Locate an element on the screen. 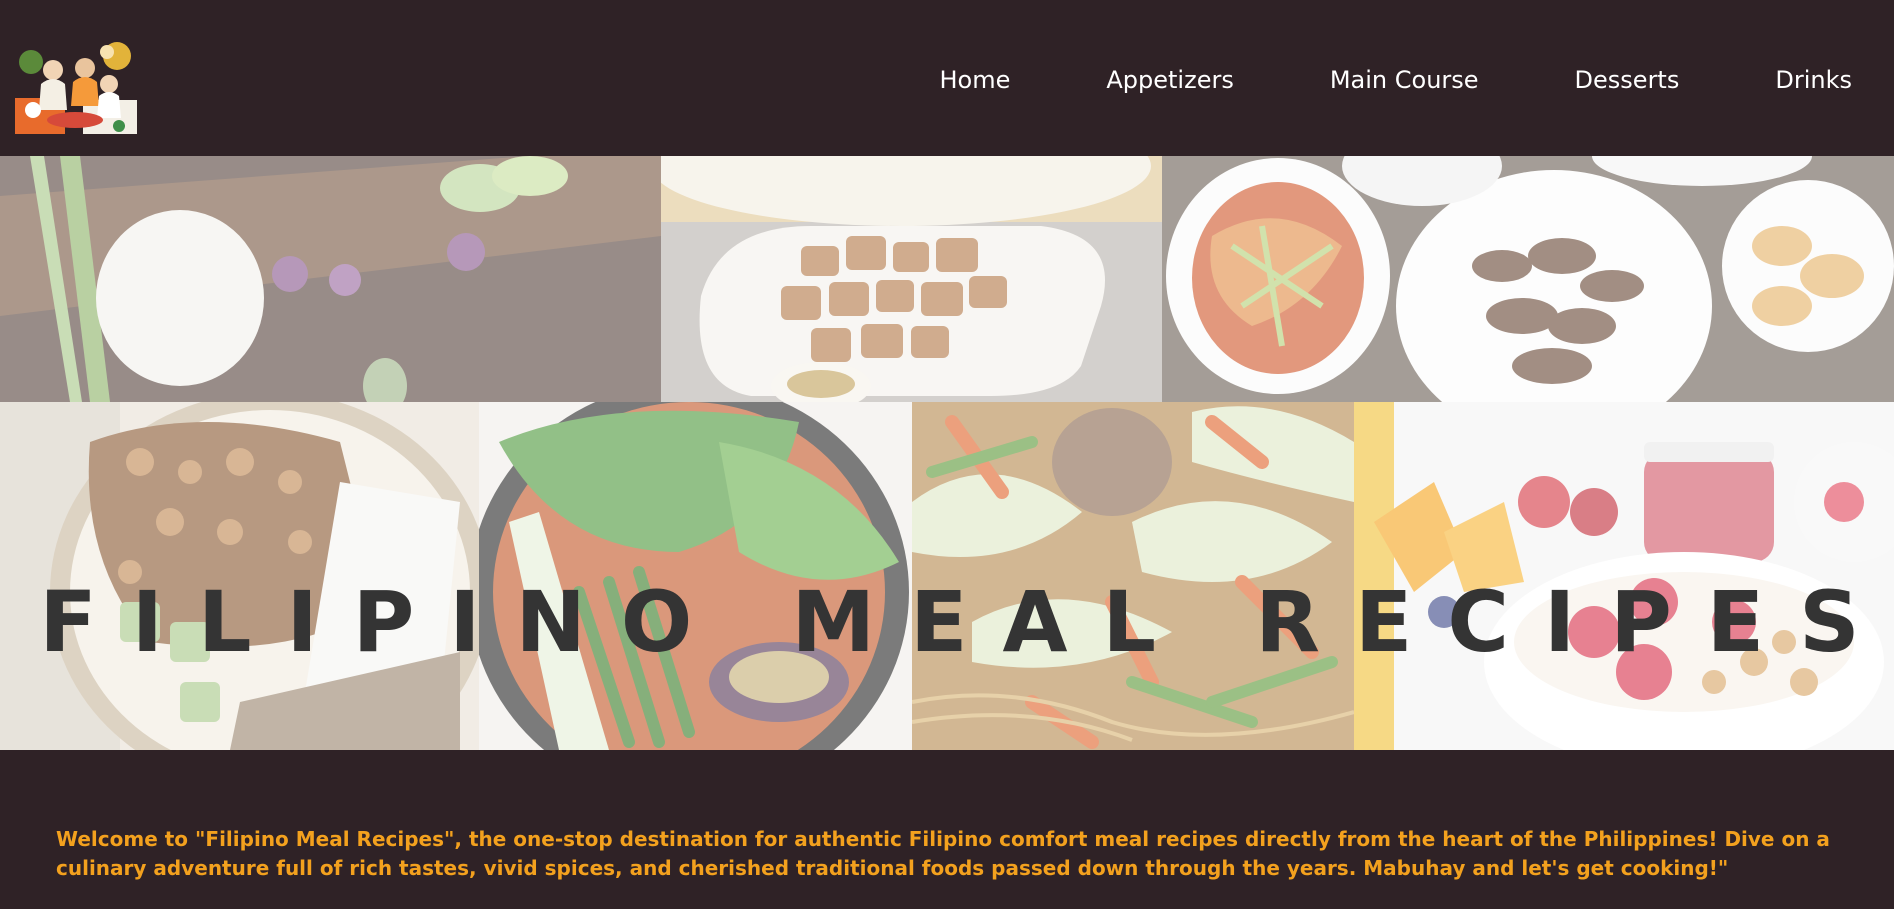 This screenshot has width=1894, height=909. nav-main-course: Main Course is located at coordinates (1404, 80).